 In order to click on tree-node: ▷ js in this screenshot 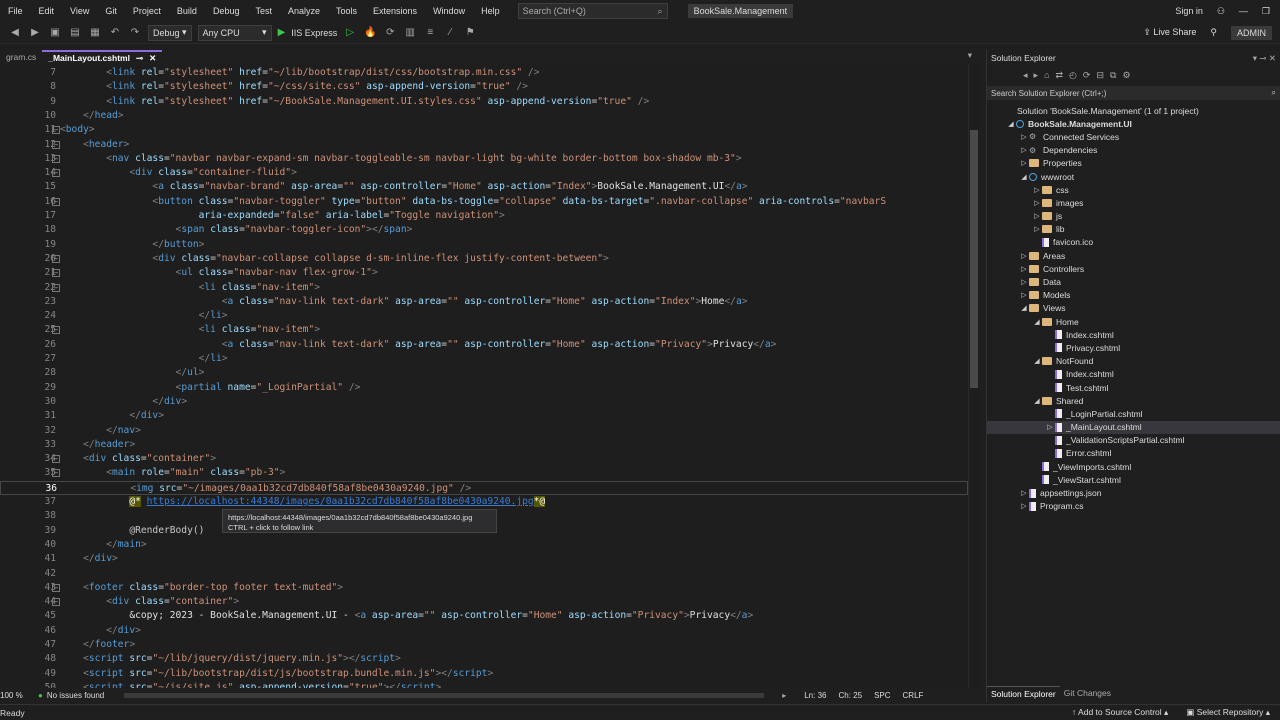, I will do `click(1133, 216)`.